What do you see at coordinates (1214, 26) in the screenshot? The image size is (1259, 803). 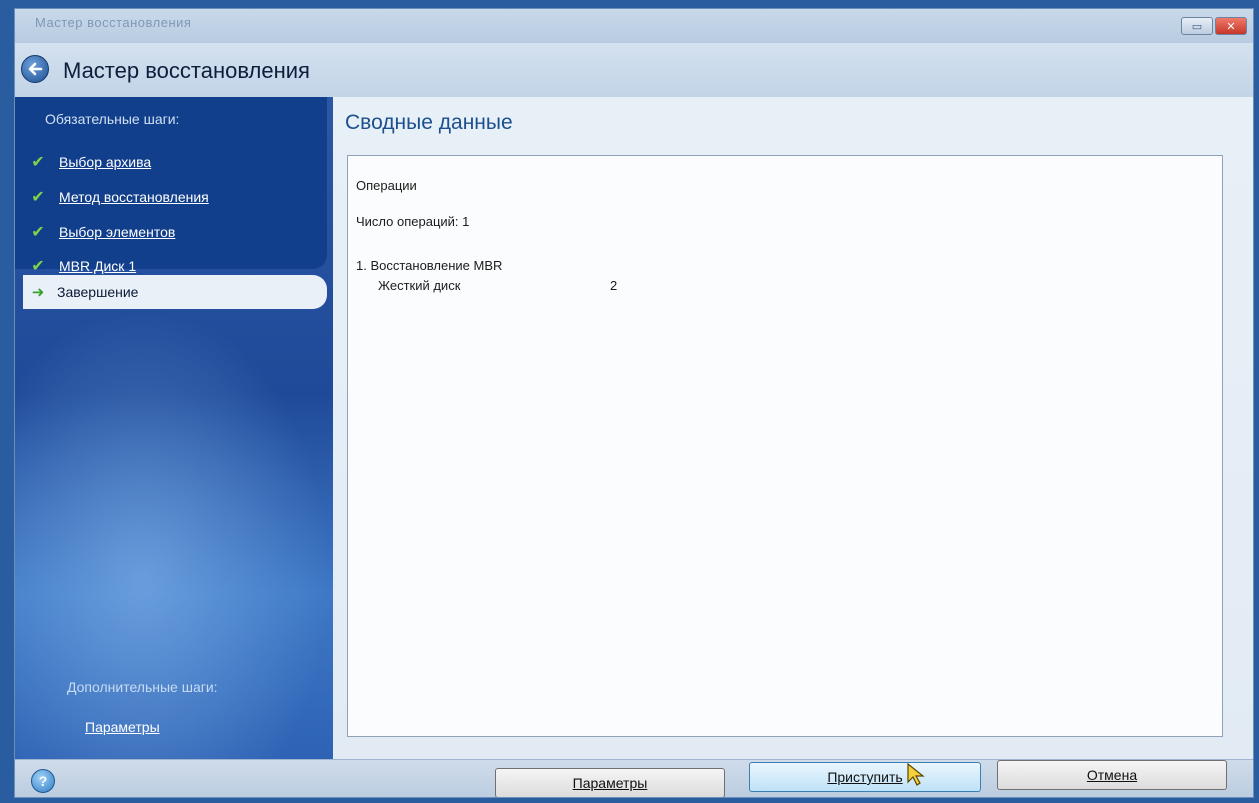 I see `window-controls: ▭ ✕` at bounding box center [1214, 26].